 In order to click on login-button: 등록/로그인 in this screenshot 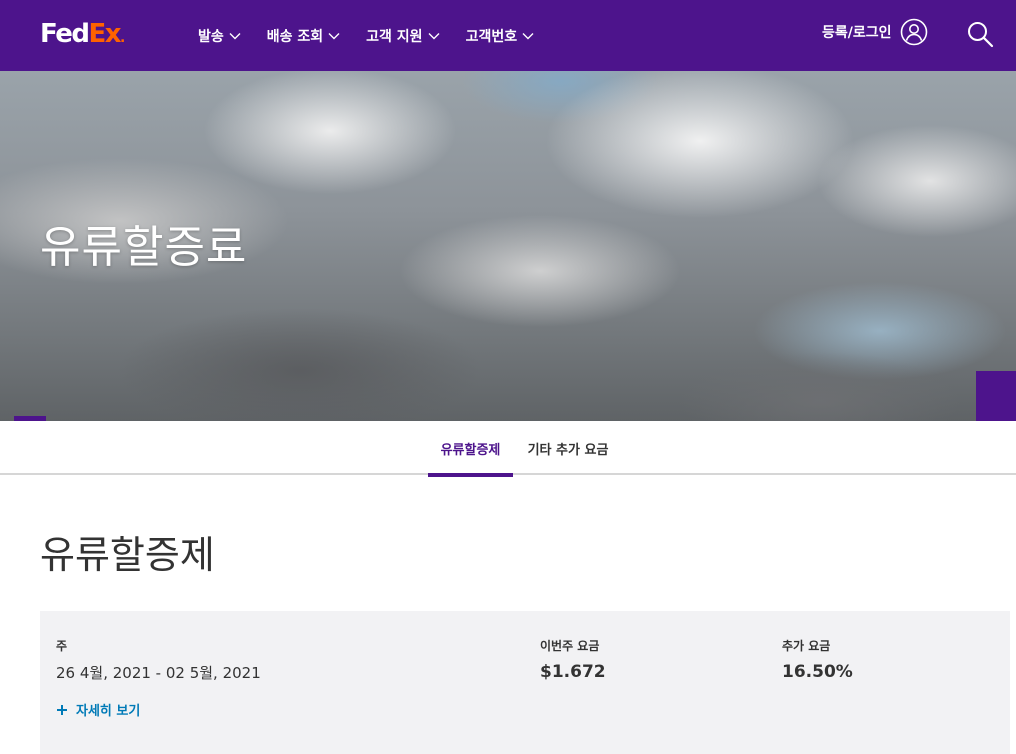, I will do `click(875, 32)`.